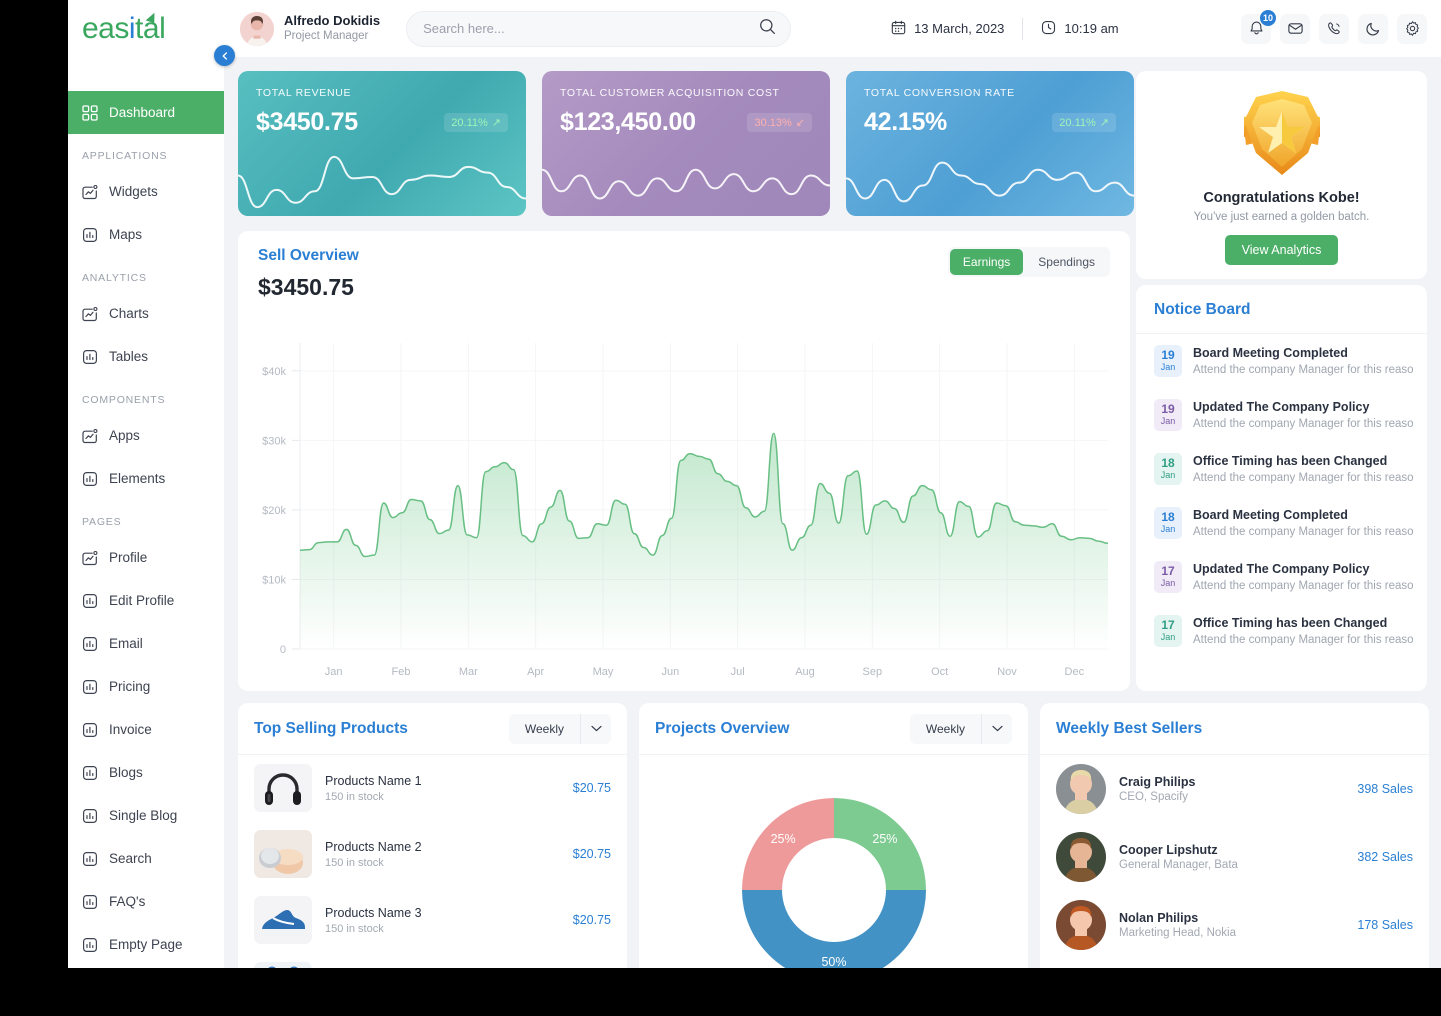 This screenshot has width=1441, height=1016. I want to click on user-name: Alfredo Dokidis, so click(332, 20).